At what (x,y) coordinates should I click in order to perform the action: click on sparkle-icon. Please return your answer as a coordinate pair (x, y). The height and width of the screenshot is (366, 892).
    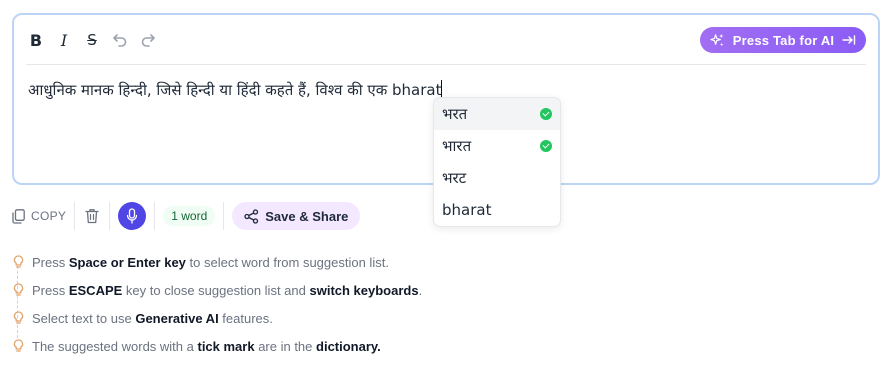
    Looking at the image, I should click on (717, 39).